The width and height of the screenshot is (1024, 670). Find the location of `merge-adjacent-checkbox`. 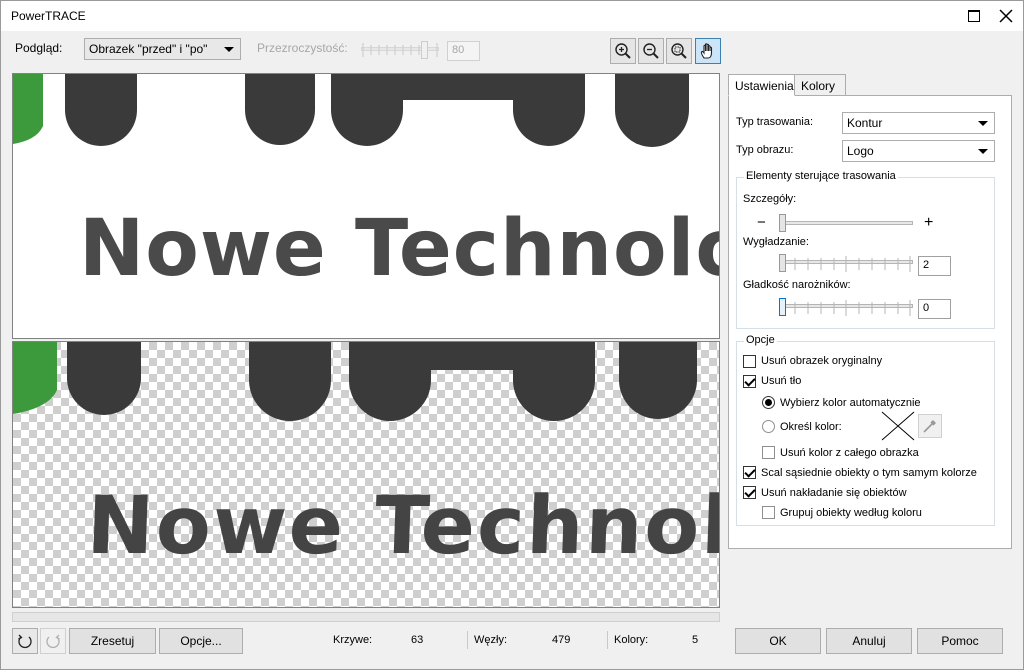

merge-adjacent-checkbox is located at coordinates (749, 472).